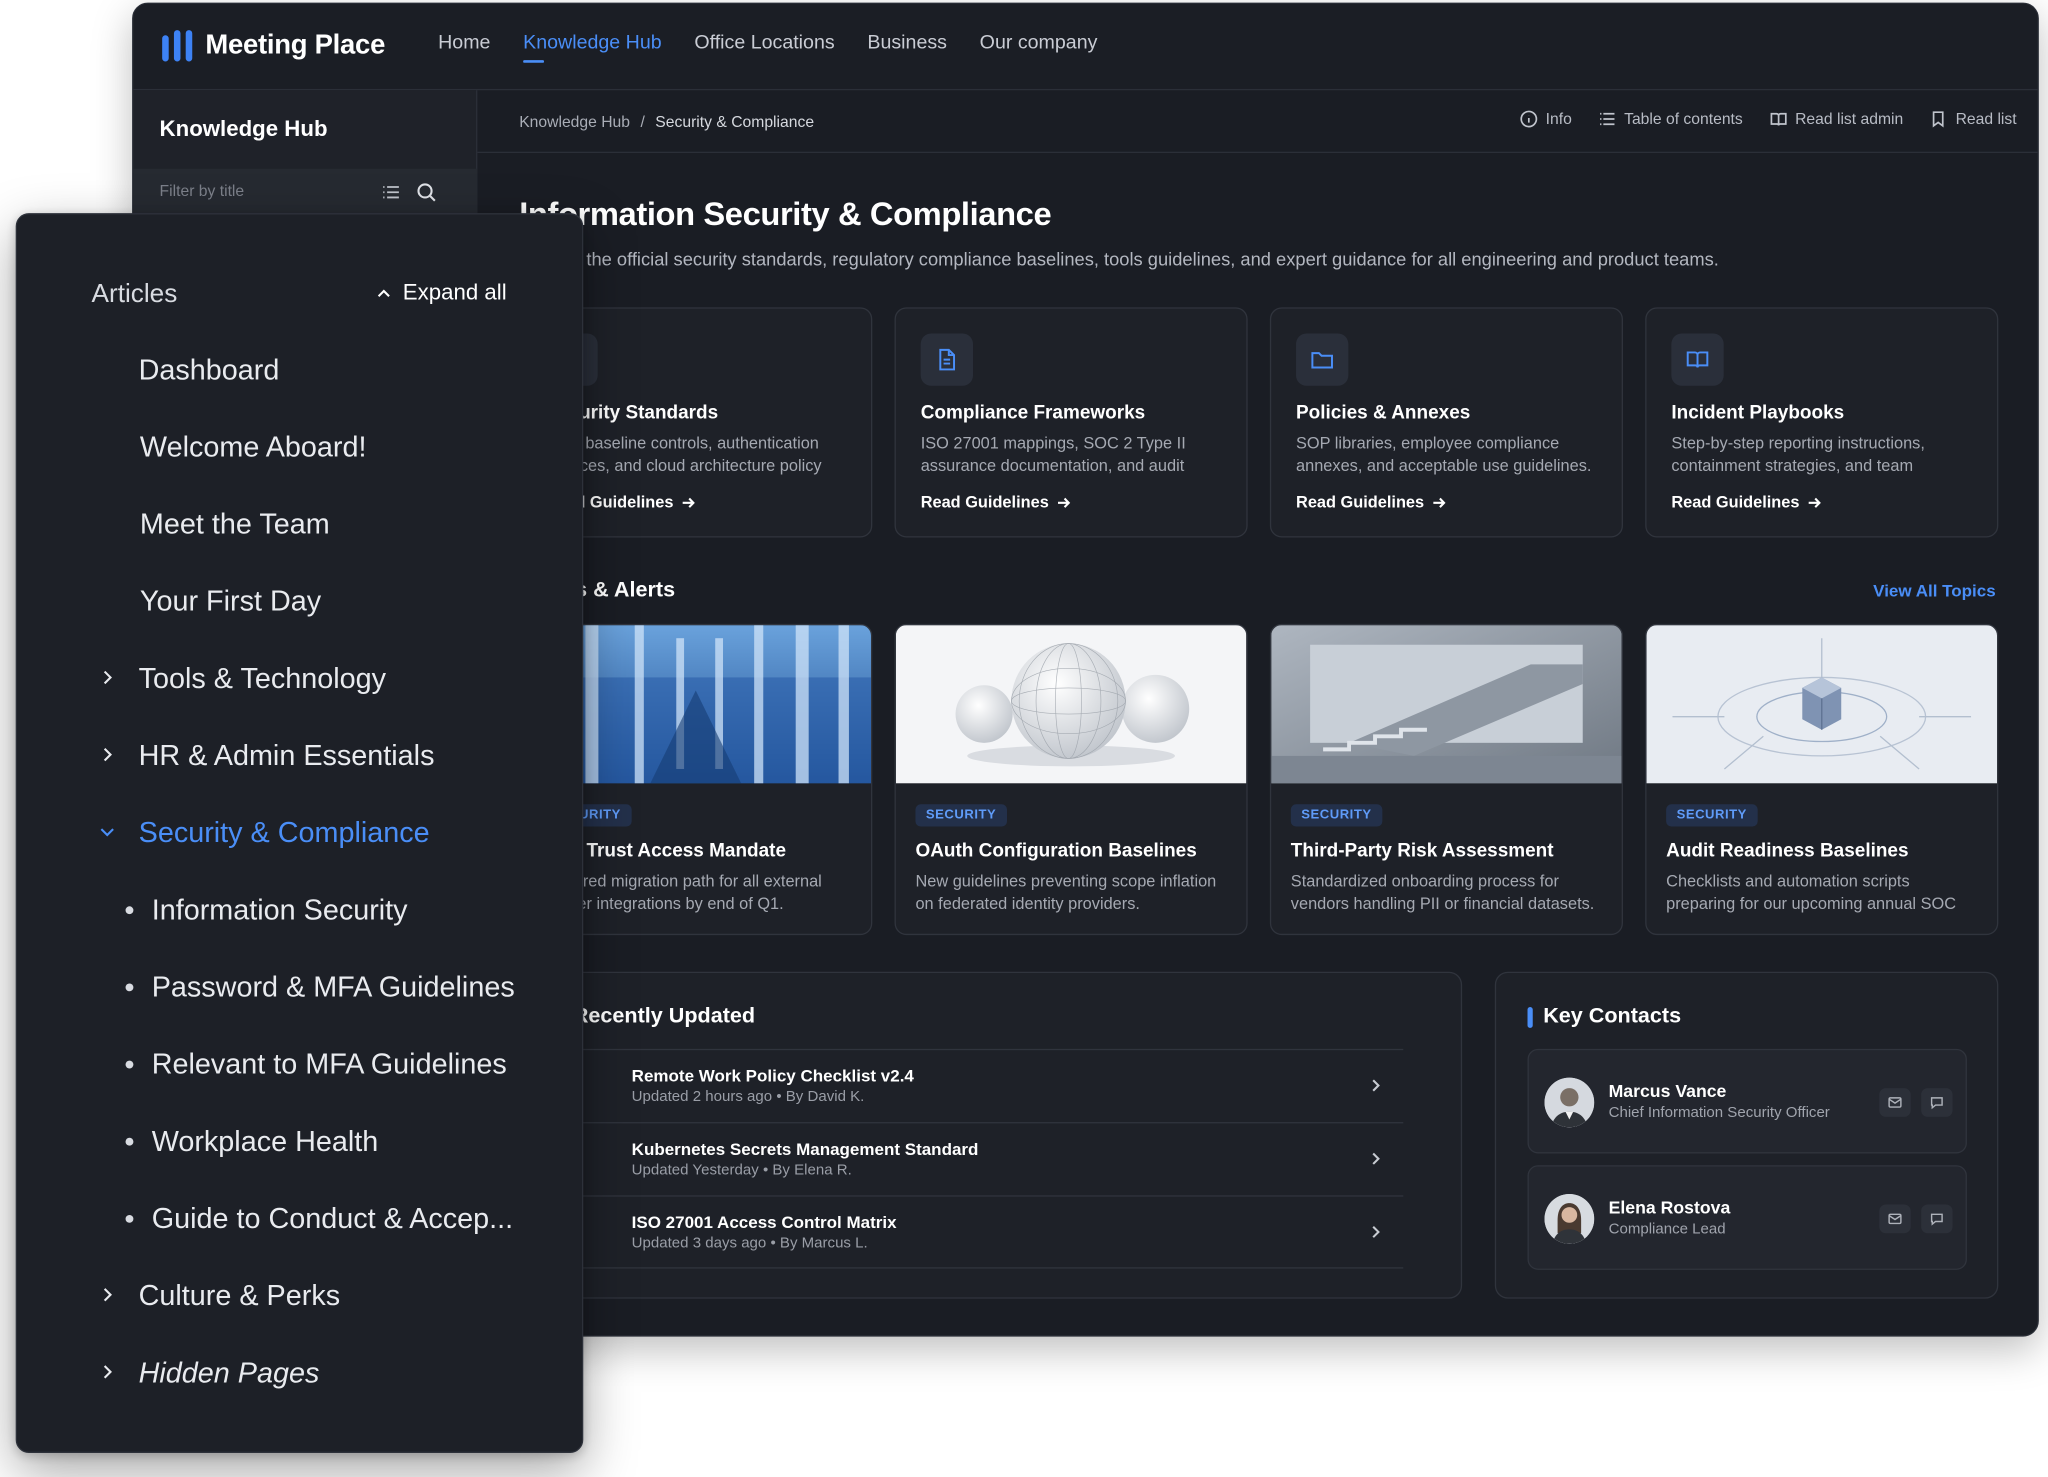  Describe the element at coordinates (464, 47) in the screenshot. I see `nav-home: Home` at that location.